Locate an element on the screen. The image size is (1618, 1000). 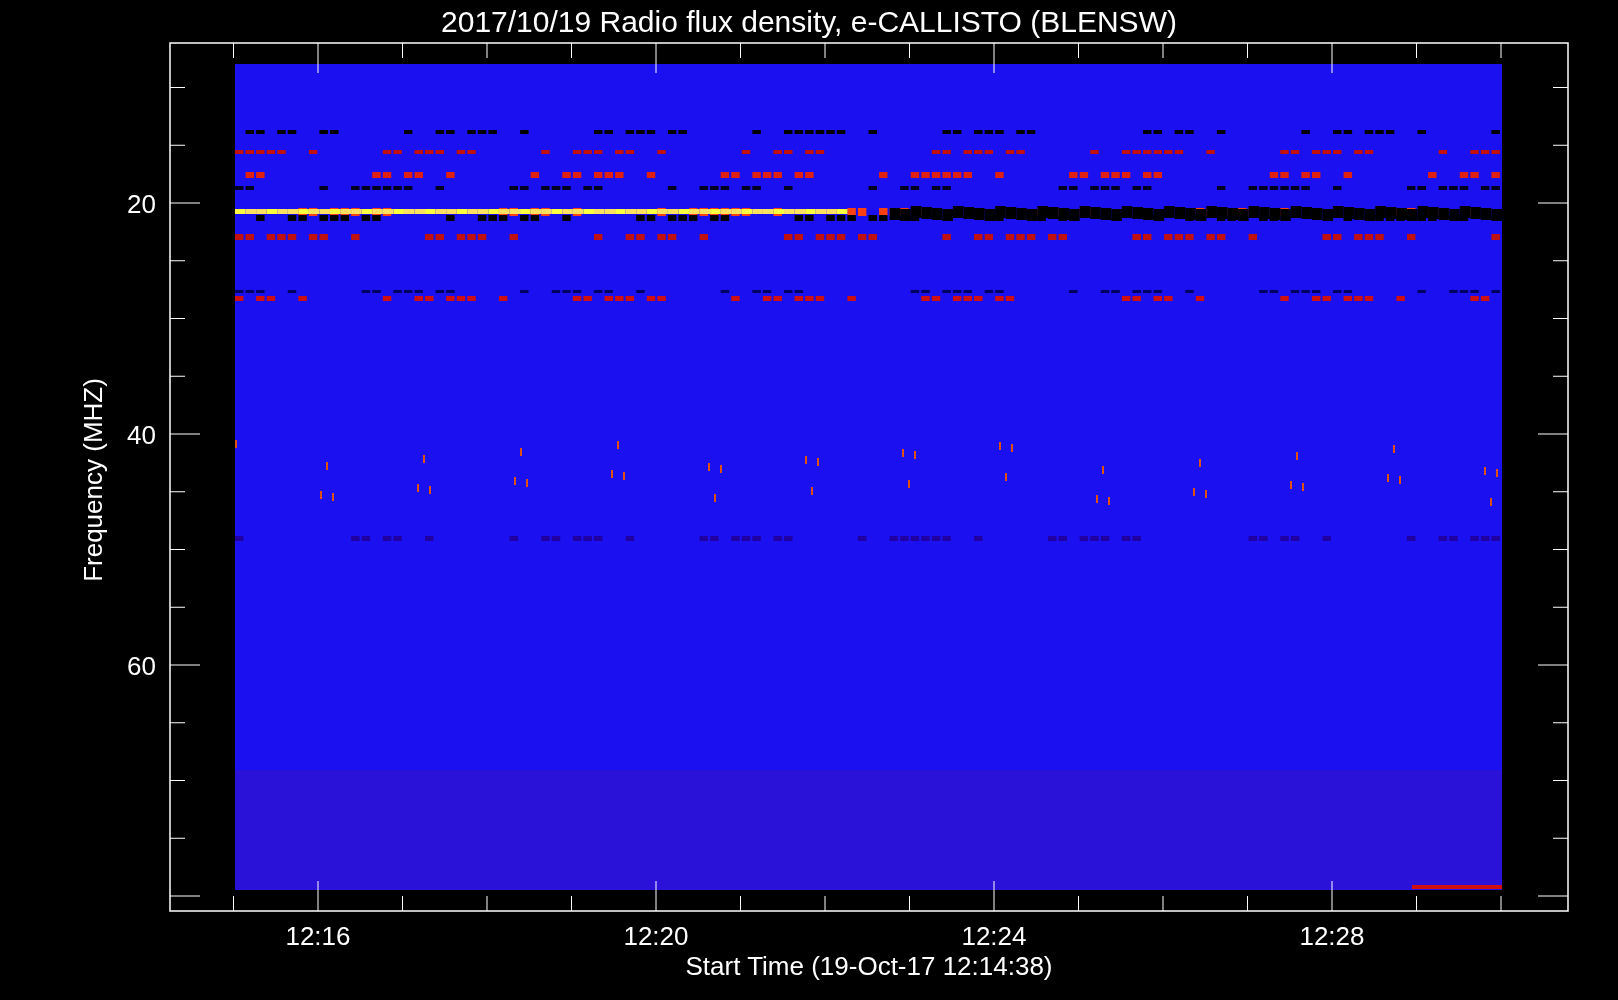
chart-title: 2017/10/19 Radio flux density, e-CALLISTO (BLENSW) is located at coordinates (809, 21).